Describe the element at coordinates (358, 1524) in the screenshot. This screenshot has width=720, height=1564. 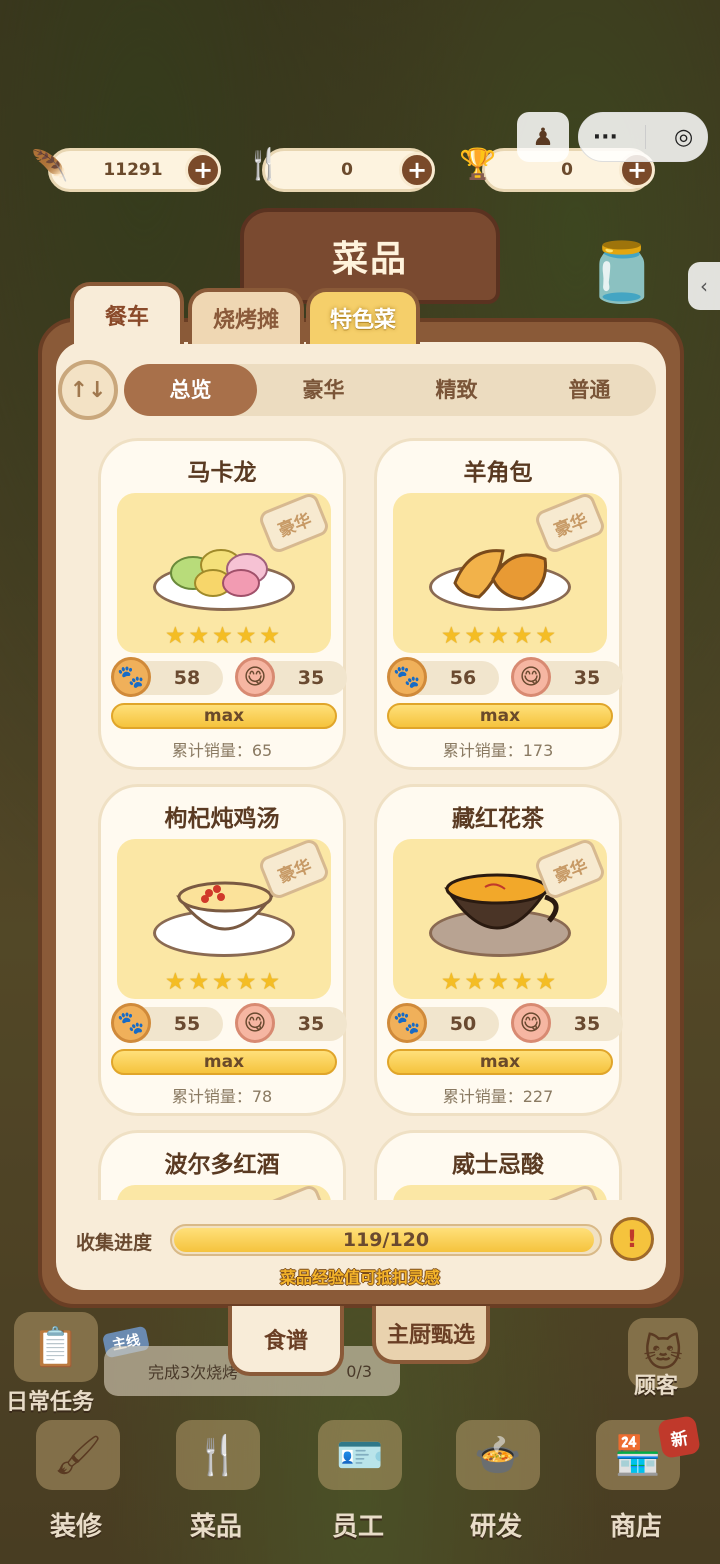
I see `nav-staff: 员工` at that location.